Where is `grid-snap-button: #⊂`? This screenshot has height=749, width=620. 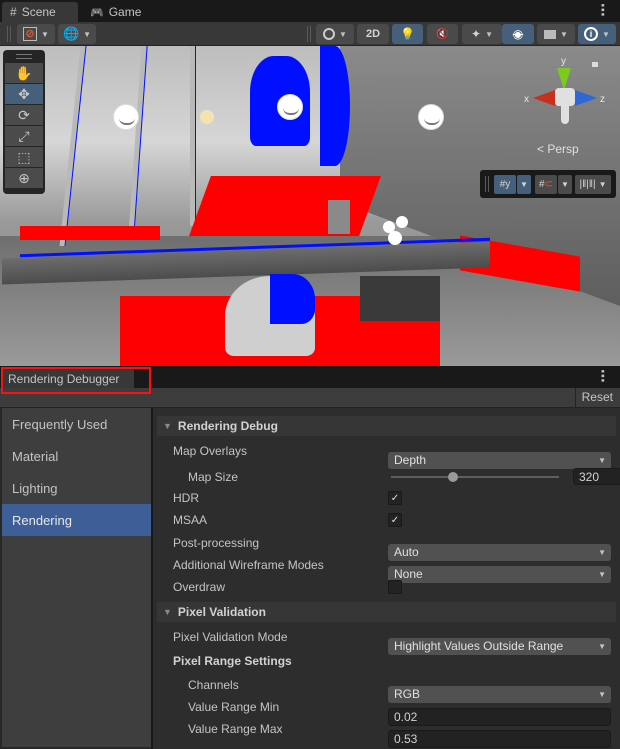
grid-snap-button: #⊂ is located at coordinates (546, 184).